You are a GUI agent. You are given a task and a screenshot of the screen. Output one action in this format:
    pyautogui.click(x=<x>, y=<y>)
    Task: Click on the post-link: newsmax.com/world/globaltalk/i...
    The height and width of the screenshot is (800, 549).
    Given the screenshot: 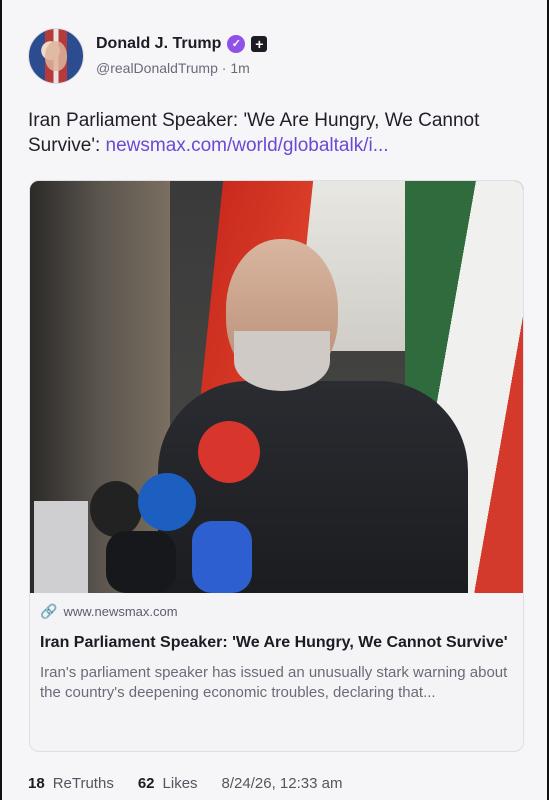 What is the action you would take?
    pyautogui.click(x=247, y=145)
    